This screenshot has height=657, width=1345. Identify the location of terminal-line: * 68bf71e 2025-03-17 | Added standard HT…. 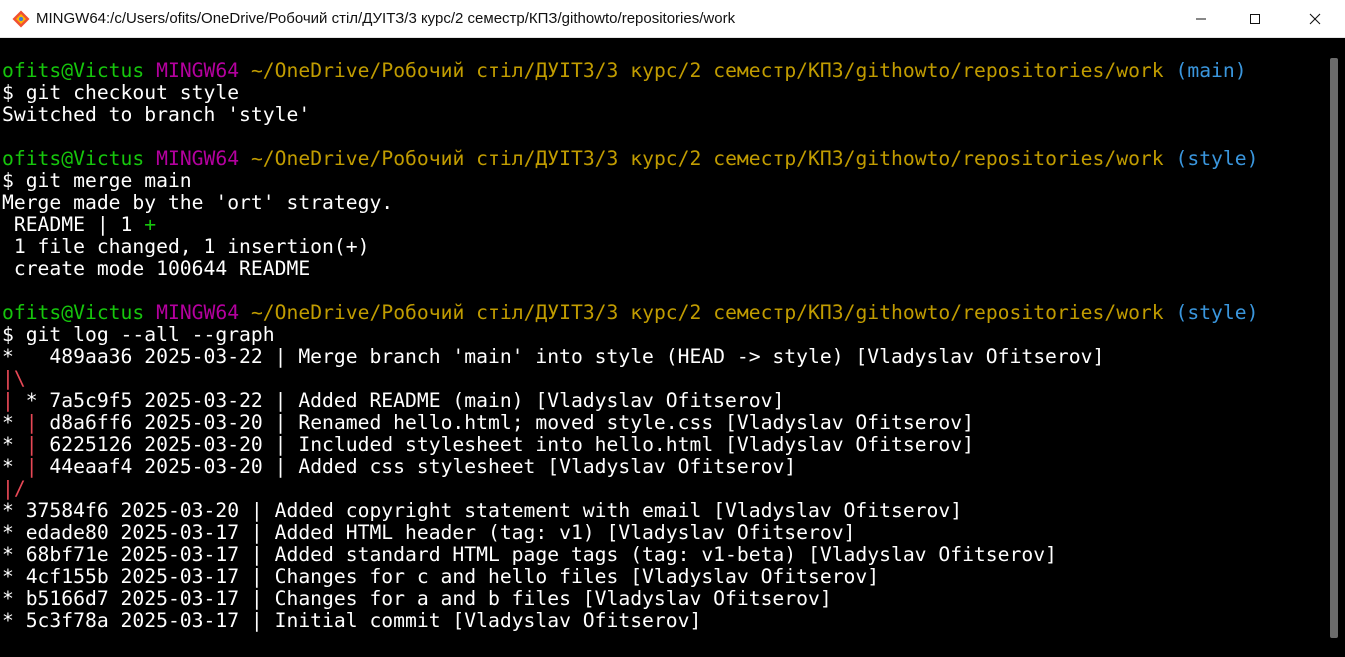
(630, 555).